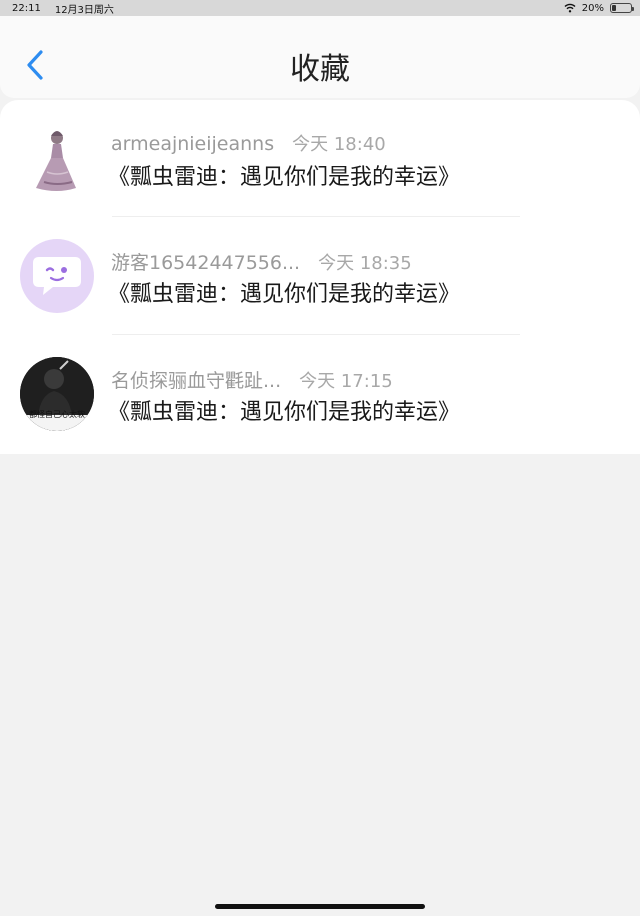 This screenshot has width=640, height=916. Describe the element at coordinates (320, 906) in the screenshot. I see `home-indicator` at that location.